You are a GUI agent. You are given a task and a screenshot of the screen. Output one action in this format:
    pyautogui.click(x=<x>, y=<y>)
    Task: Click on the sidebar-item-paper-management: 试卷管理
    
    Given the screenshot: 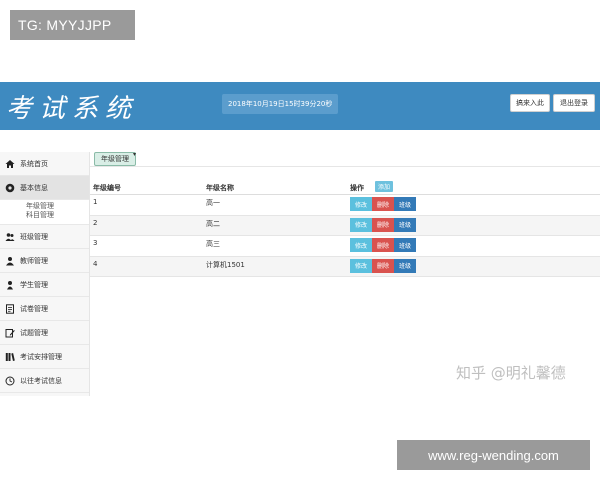 What is the action you would take?
    pyautogui.click(x=44, y=309)
    